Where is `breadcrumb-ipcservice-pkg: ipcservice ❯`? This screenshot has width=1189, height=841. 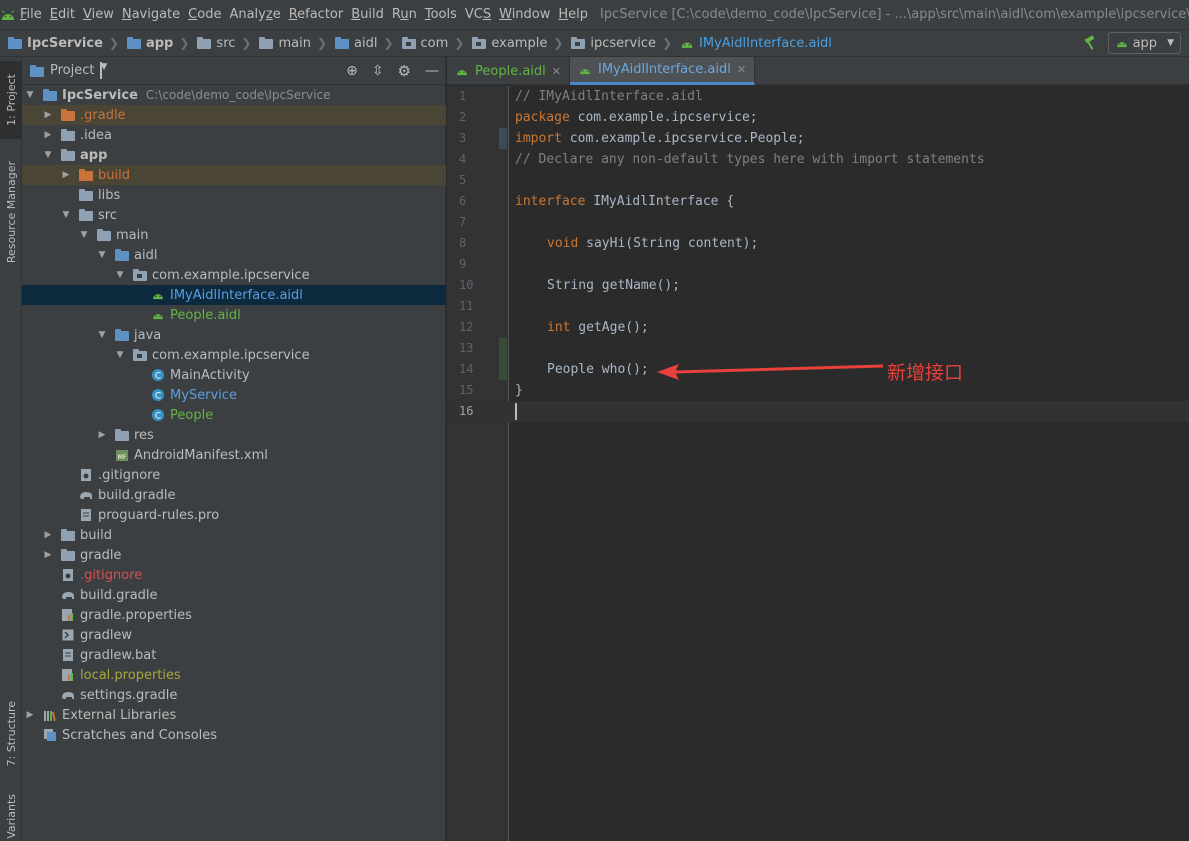 breadcrumb-ipcservice-pkg: ipcservice ❯ is located at coordinates (617, 43).